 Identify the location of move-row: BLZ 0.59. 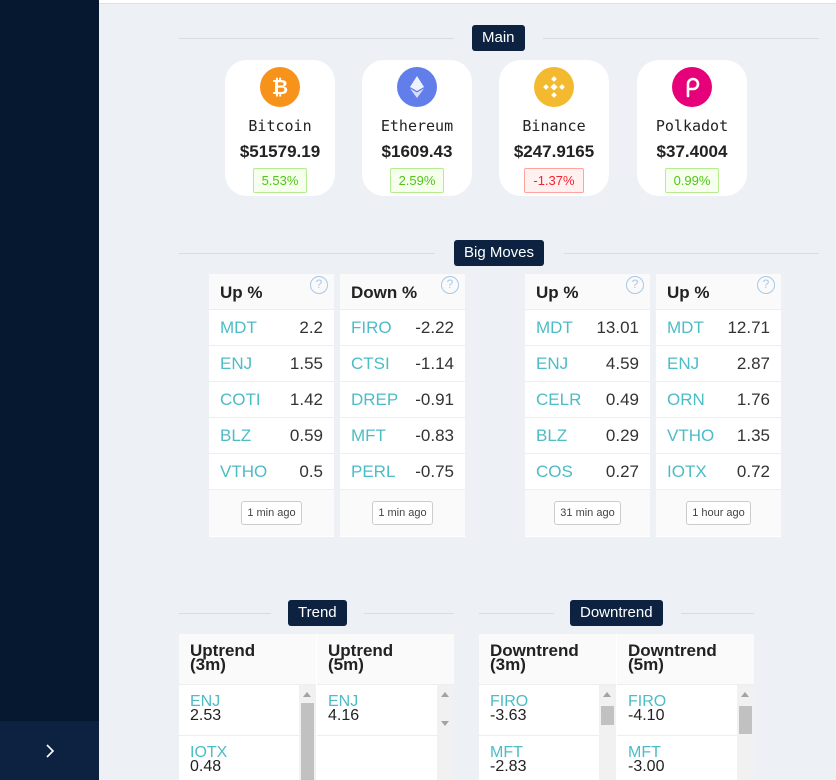
(271, 436).